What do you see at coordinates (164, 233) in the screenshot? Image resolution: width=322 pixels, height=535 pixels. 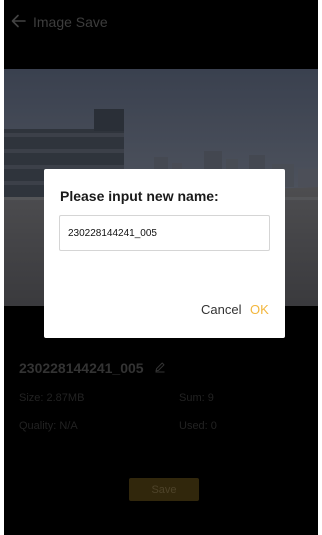 I see `new-name-input` at bounding box center [164, 233].